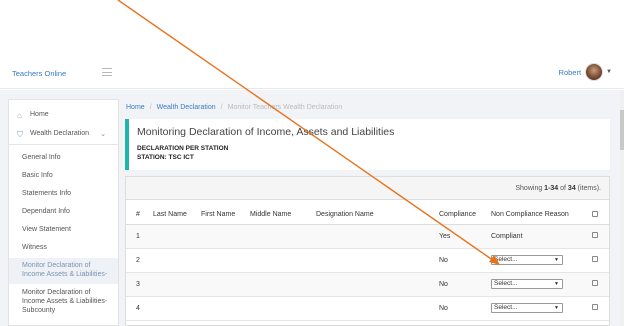 This screenshot has height=326, width=624. Describe the element at coordinates (595, 213) in the screenshot. I see `select-all-checkbox` at that location.